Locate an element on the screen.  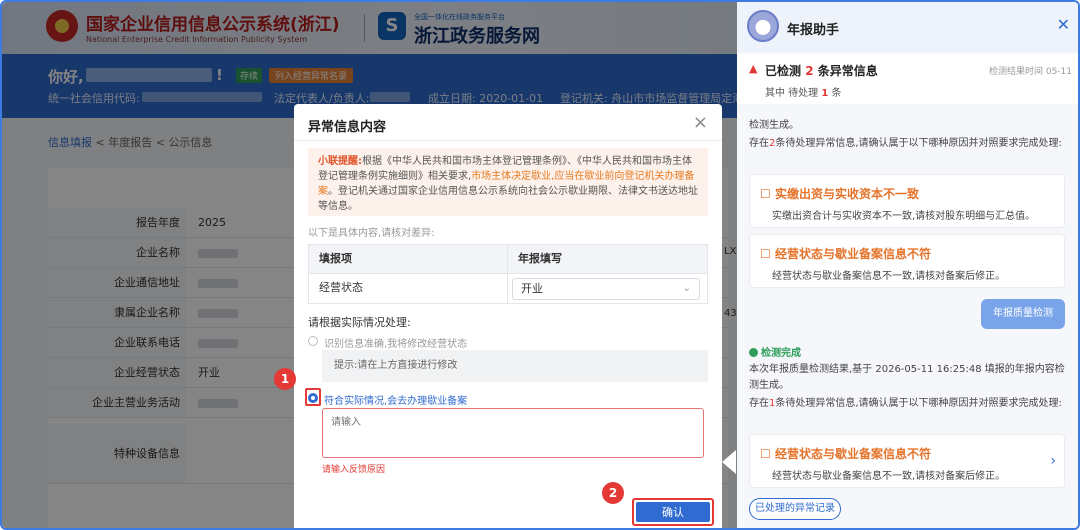
highlight-box-radio is located at coordinates (313, 397).